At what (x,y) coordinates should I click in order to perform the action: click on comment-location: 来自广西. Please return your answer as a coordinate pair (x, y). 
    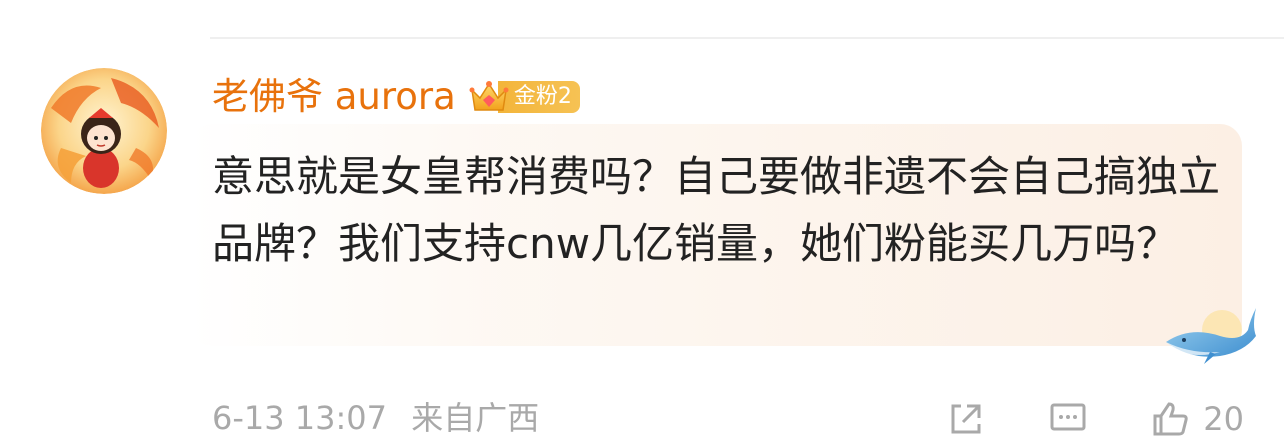
    Looking at the image, I should click on (475, 418).